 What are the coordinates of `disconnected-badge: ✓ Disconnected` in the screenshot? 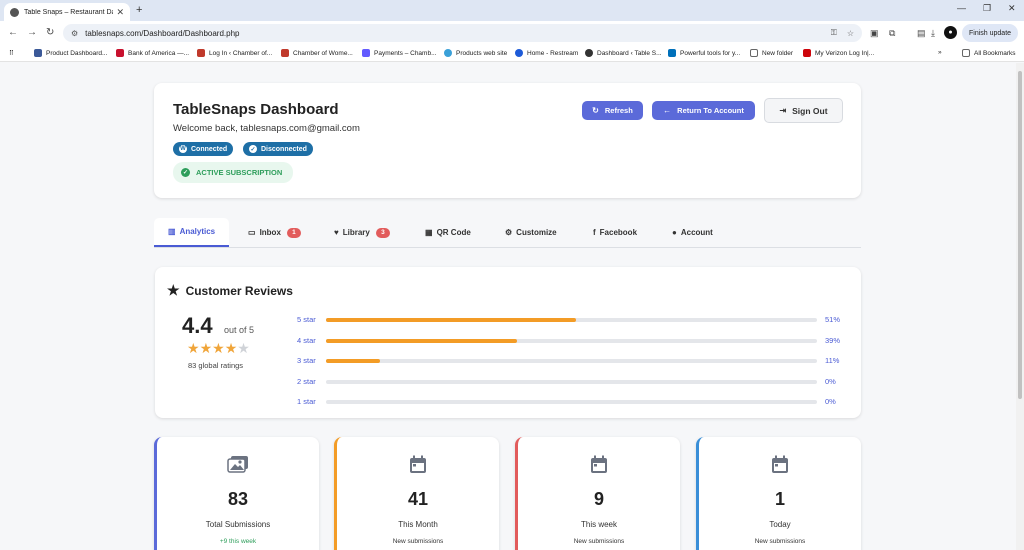 It's located at (278, 149).